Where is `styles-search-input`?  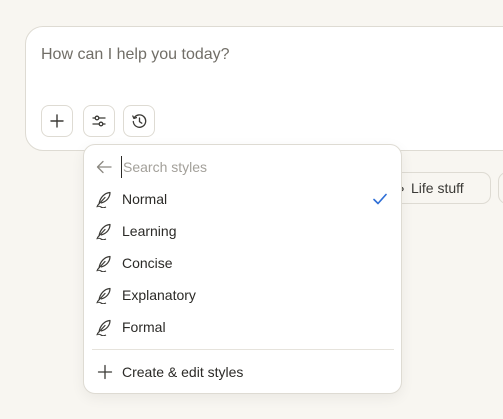 styles-search-input is located at coordinates (247, 167).